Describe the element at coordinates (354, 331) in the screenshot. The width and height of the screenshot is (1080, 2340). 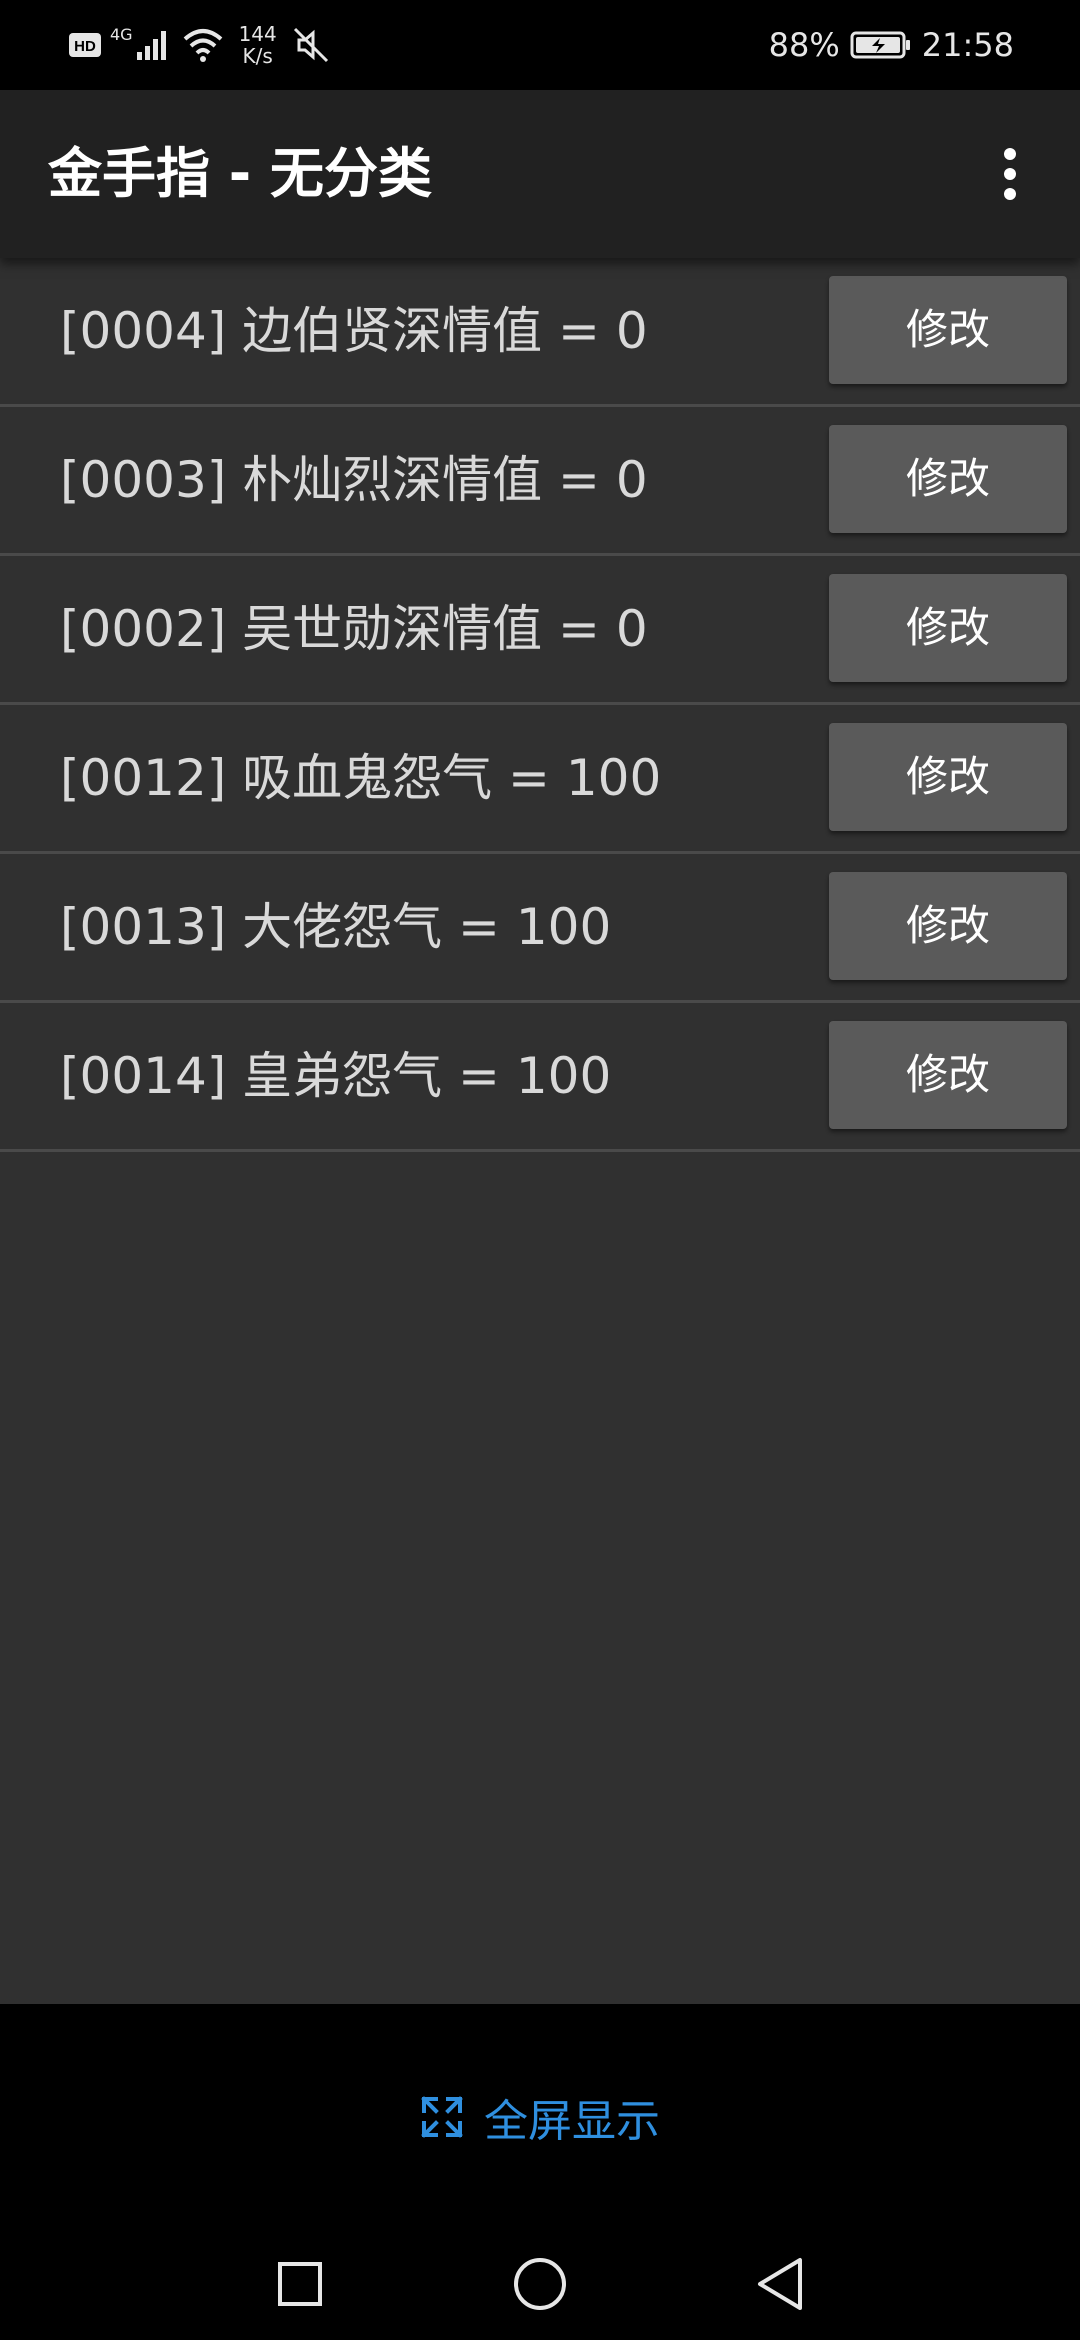
I see `cheat-label: [0004] 边伯贤深情值 = 0` at that location.